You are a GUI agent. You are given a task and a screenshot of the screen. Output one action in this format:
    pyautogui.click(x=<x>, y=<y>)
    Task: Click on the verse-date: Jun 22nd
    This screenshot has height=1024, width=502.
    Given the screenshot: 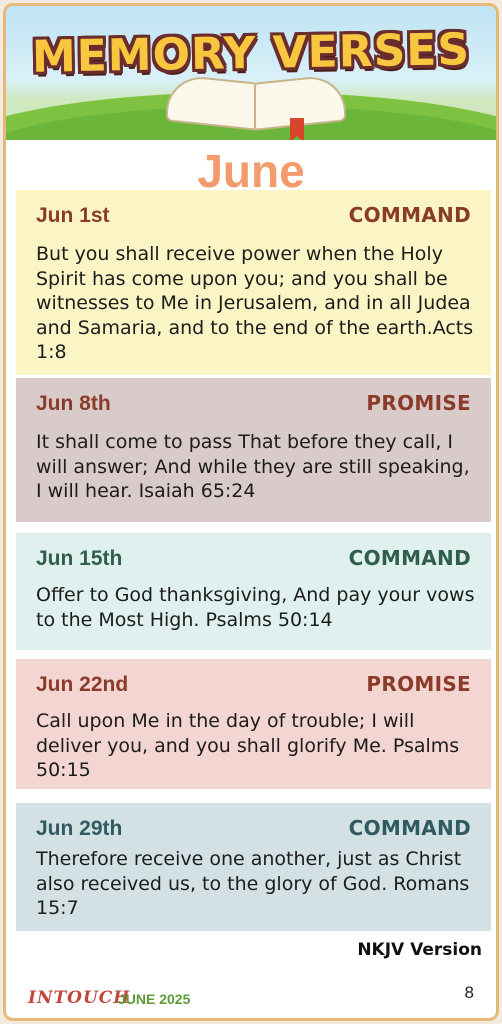 What is the action you would take?
    pyautogui.click(x=82, y=684)
    